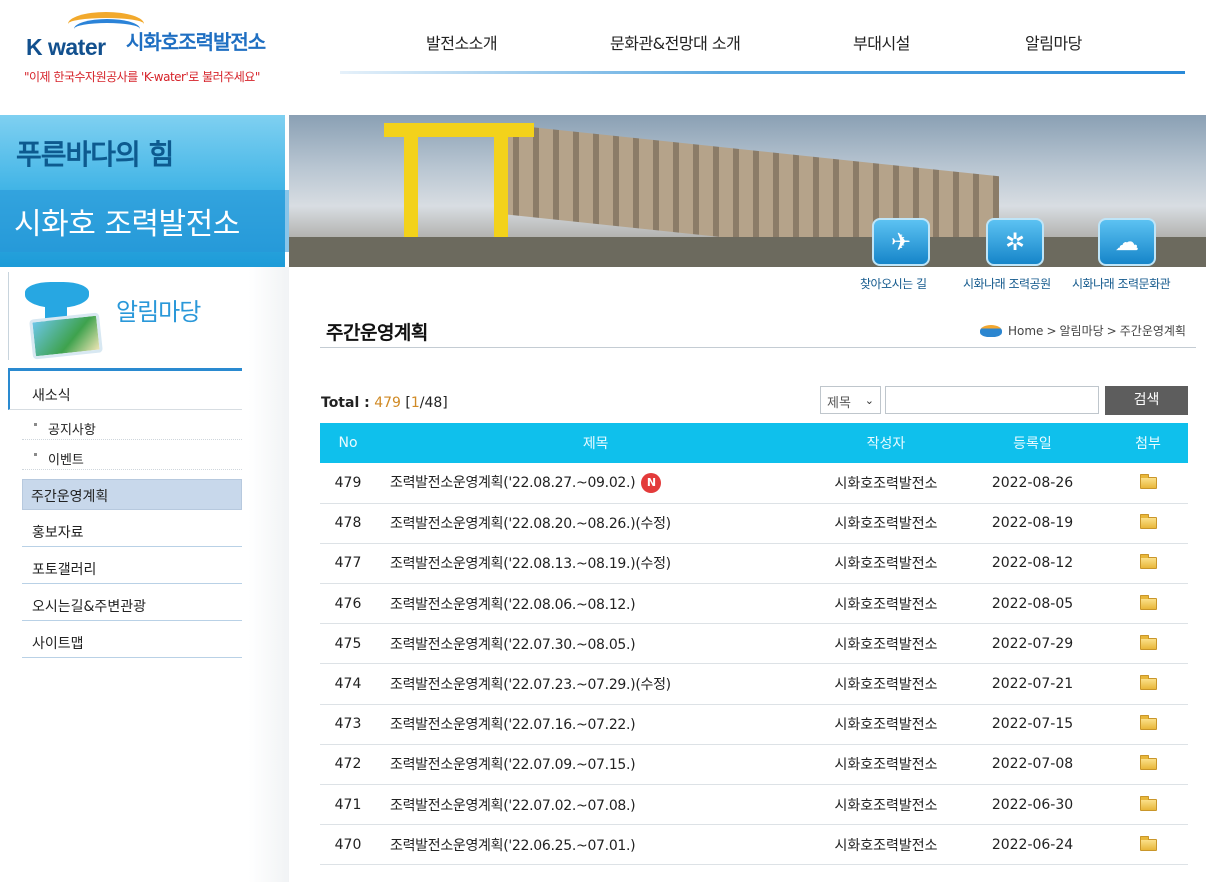 The width and height of the screenshot is (1206, 882). I want to click on nav-item-notice: 알림마당, so click(1053, 42).